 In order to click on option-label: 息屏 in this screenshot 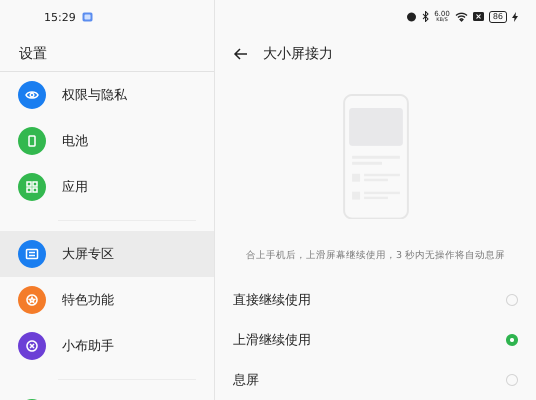, I will do `click(246, 381)`.